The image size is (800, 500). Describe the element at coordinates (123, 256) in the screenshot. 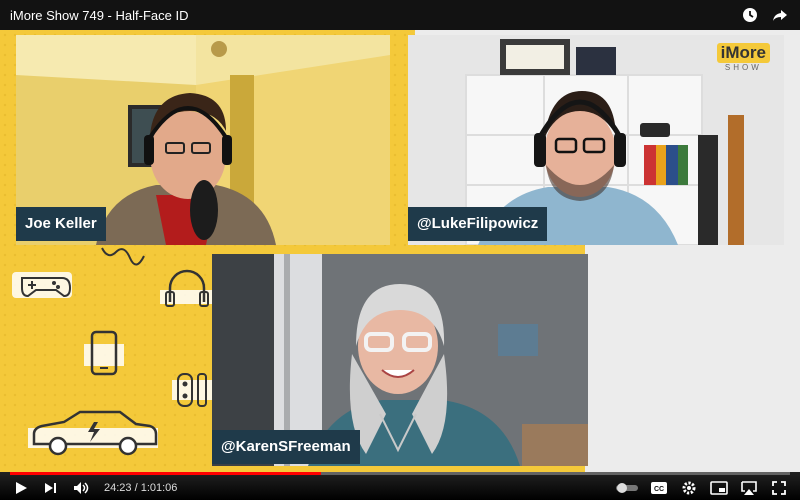

I see `squiggle-doodle` at that location.